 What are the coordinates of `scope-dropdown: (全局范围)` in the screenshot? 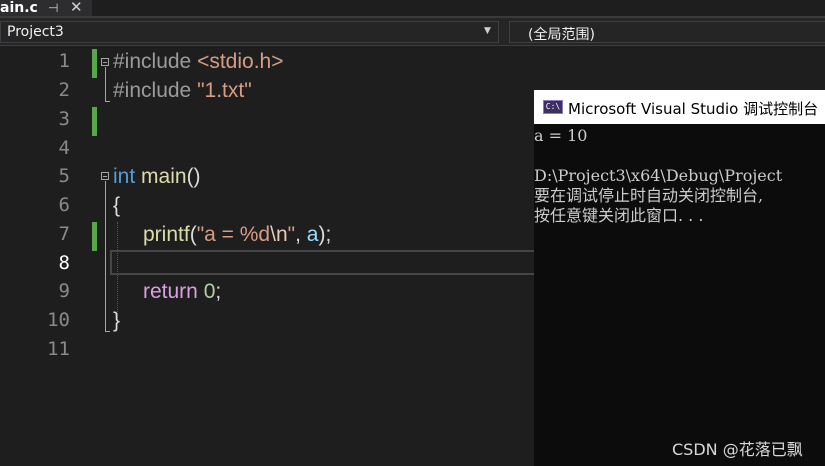 It's located at (667, 32).